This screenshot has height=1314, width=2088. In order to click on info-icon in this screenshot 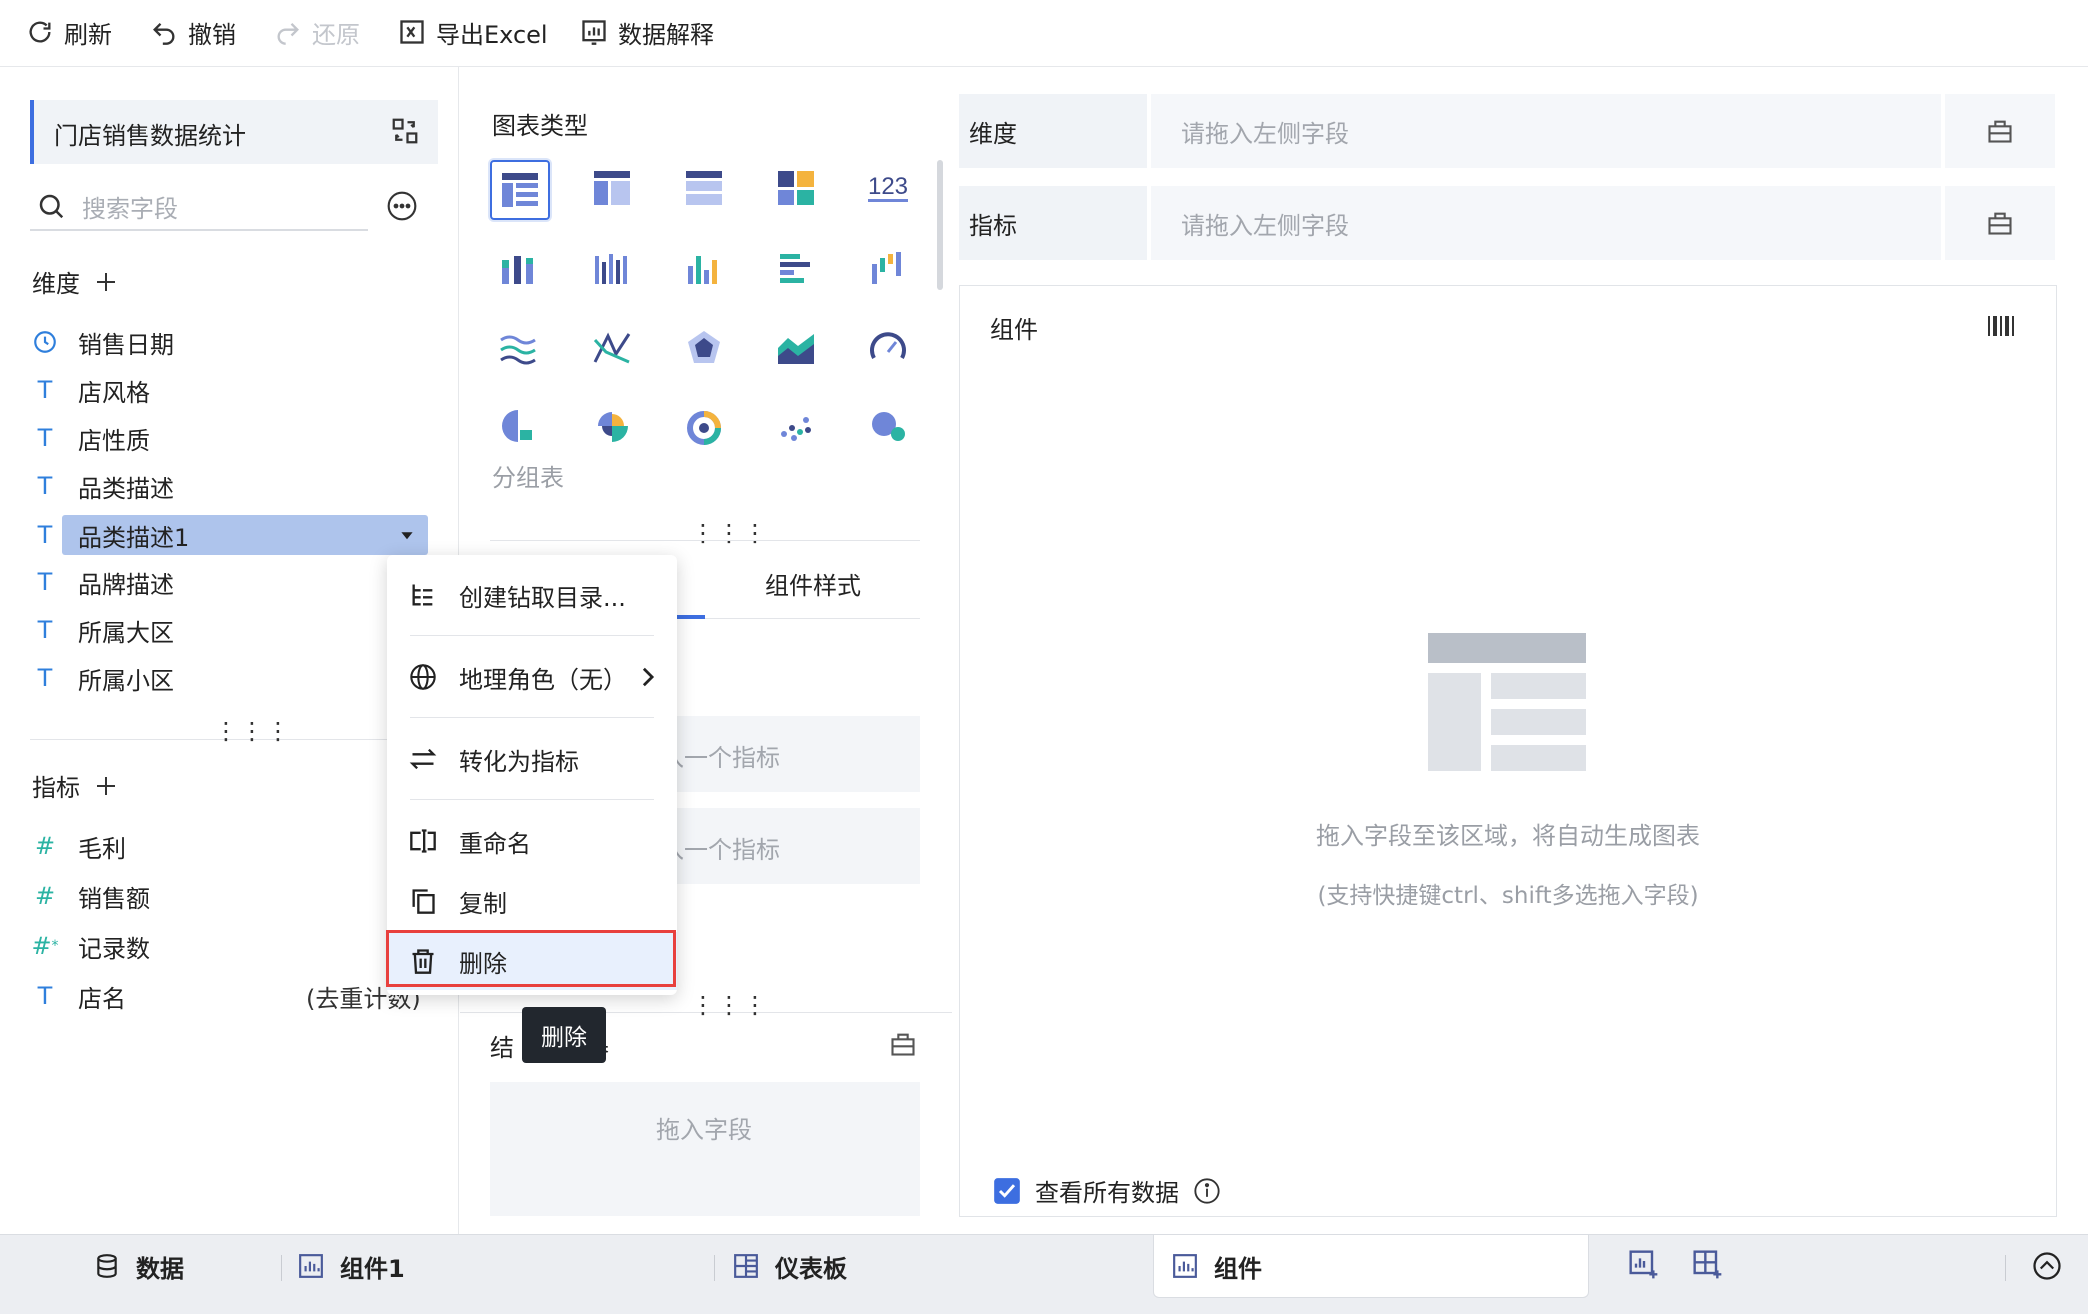, I will do `click(1207, 1191)`.